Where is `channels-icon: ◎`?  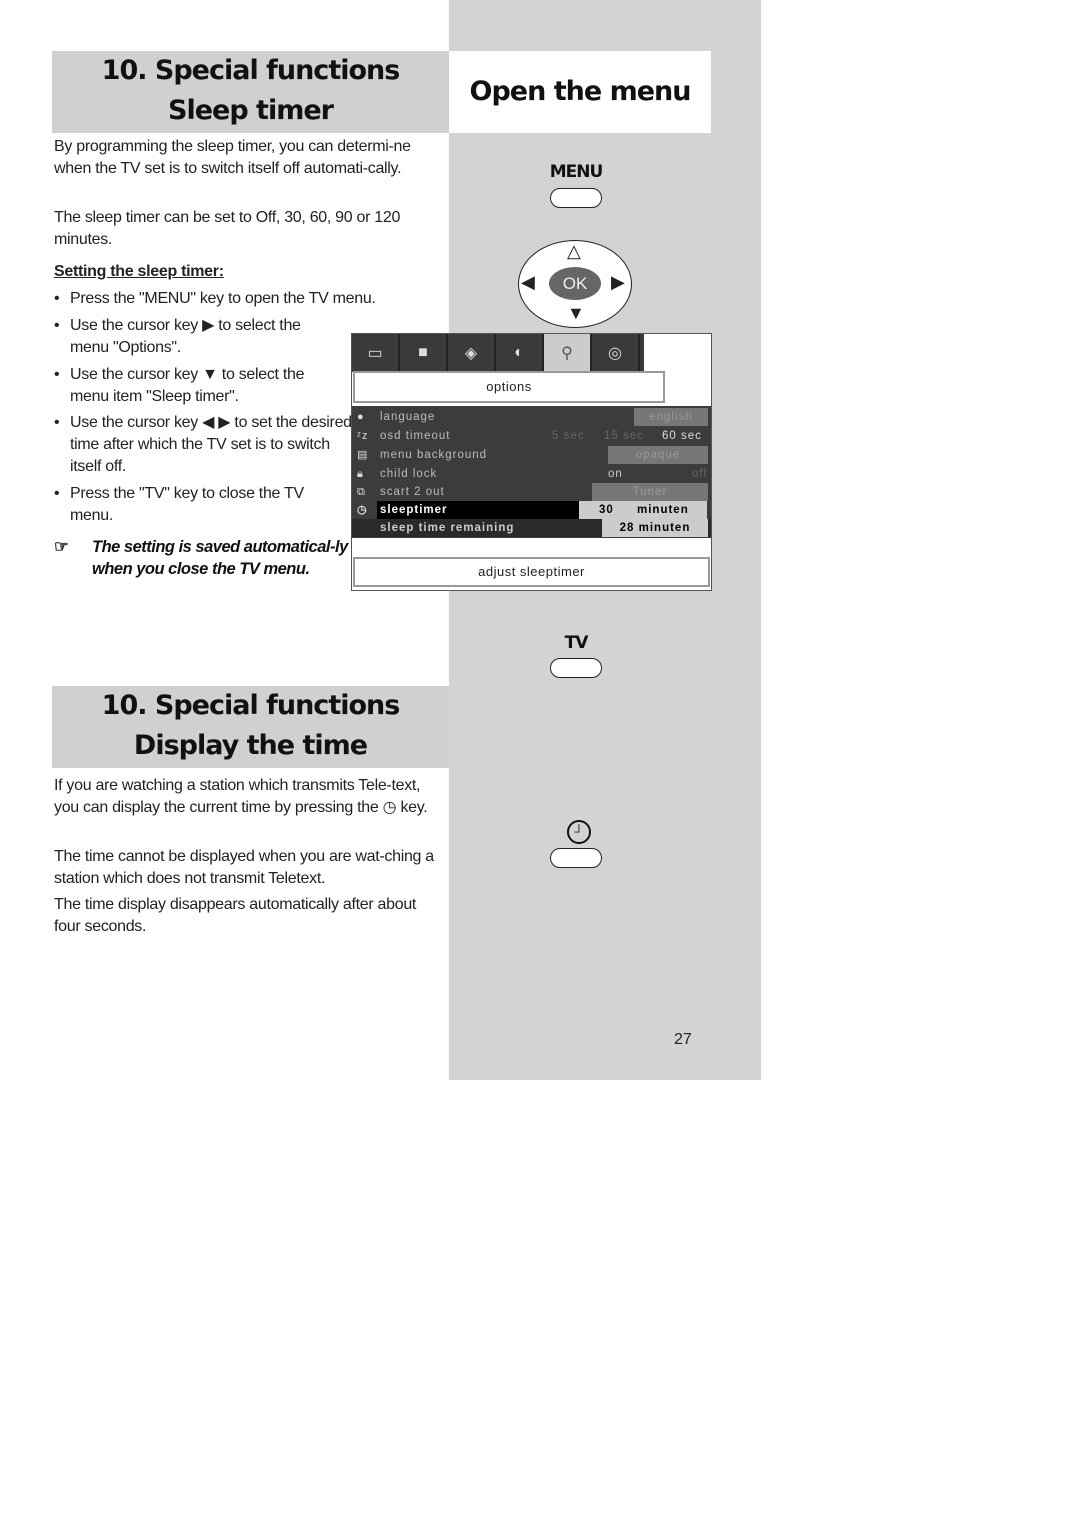 channels-icon: ◎ is located at coordinates (616, 353).